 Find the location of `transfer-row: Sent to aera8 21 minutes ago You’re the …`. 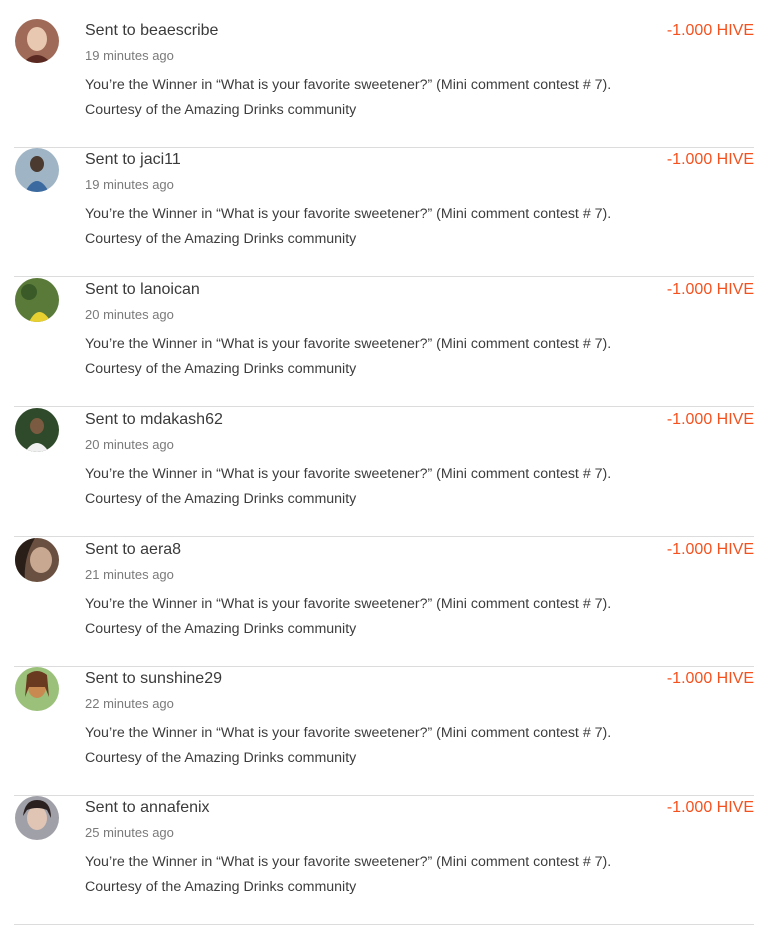

transfer-row: Sent to aera8 21 minutes ago You’re the … is located at coordinates (384, 602).